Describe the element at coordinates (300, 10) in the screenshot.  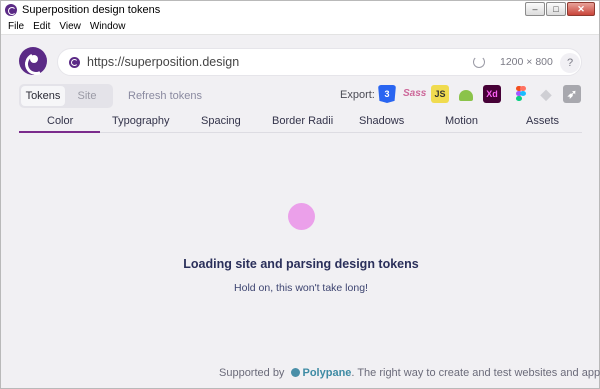
I see `title-bar: Superposition design tokens – □ ✕` at that location.